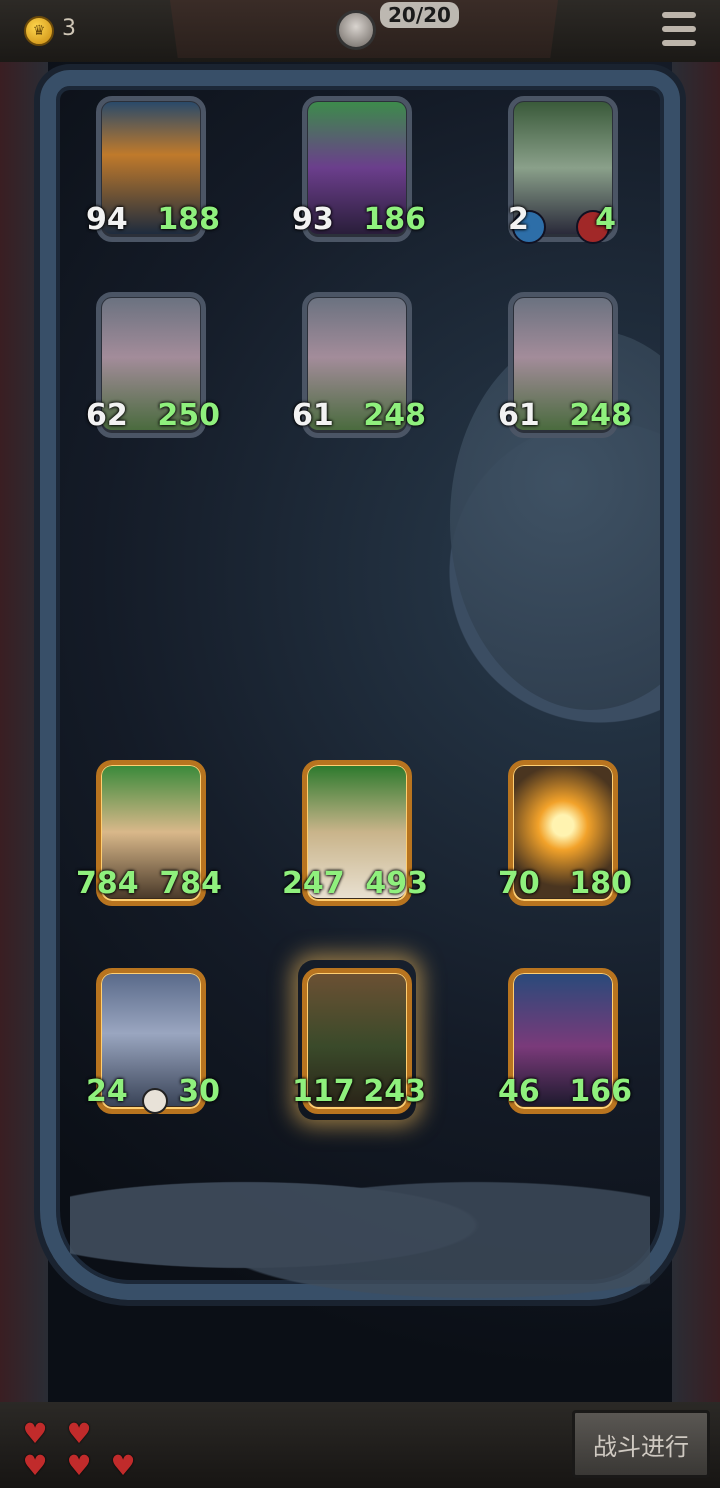 The height and width of the screenshot is (1488, 720). What do you see at coordinates (565, 832) in the screenshot?
I see `ally-card: 70 180` at bounding box center [565, 832].